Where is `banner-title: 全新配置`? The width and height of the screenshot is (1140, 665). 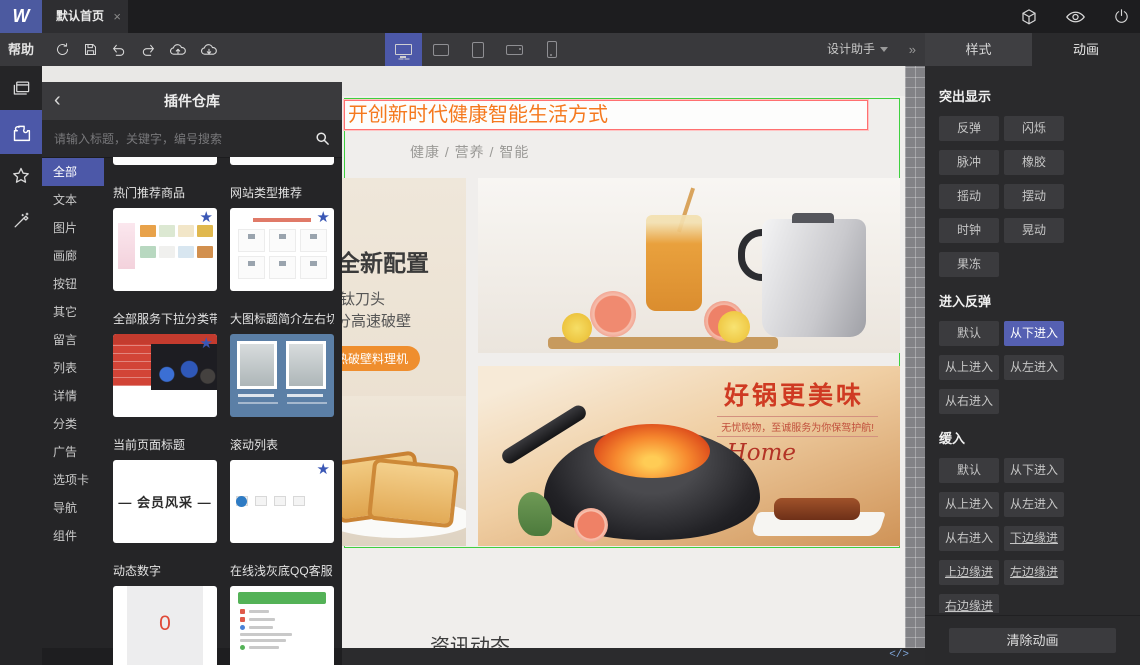 banner-title: 全新配置 is located at coordinates (385, 263).